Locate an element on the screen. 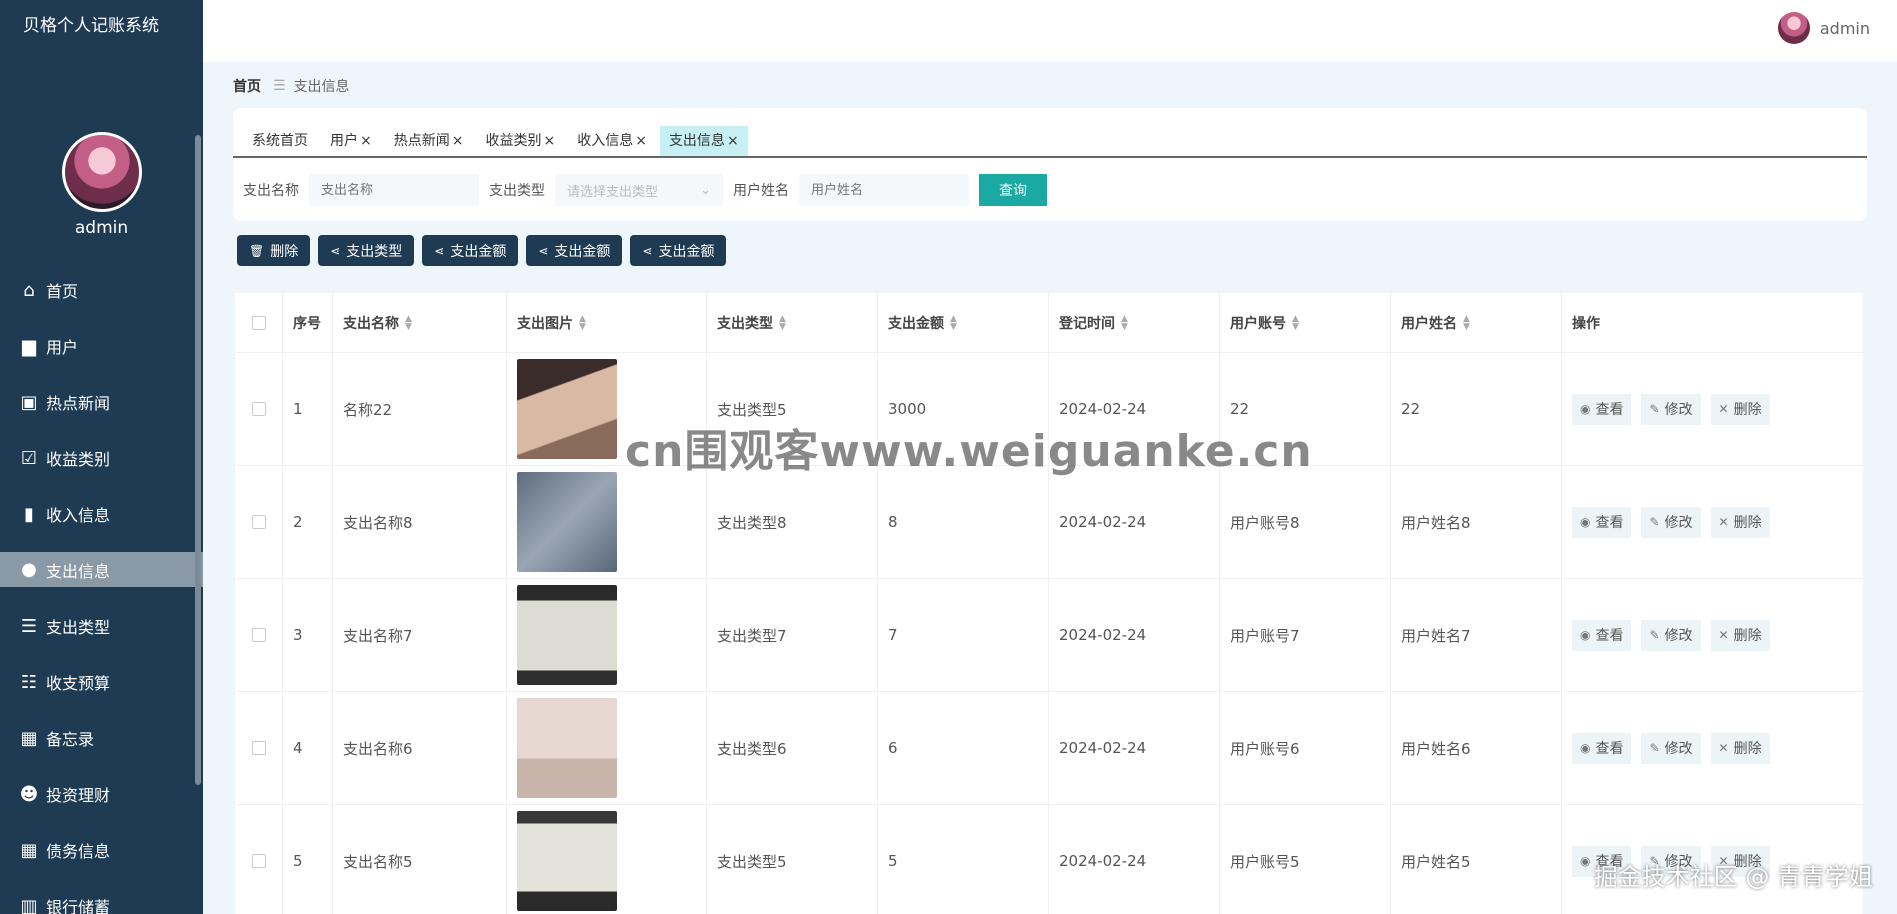 The width and height of the screenshot is (1897, 914). header-label: 用户姓名 is located at coordinates (1429, 323).